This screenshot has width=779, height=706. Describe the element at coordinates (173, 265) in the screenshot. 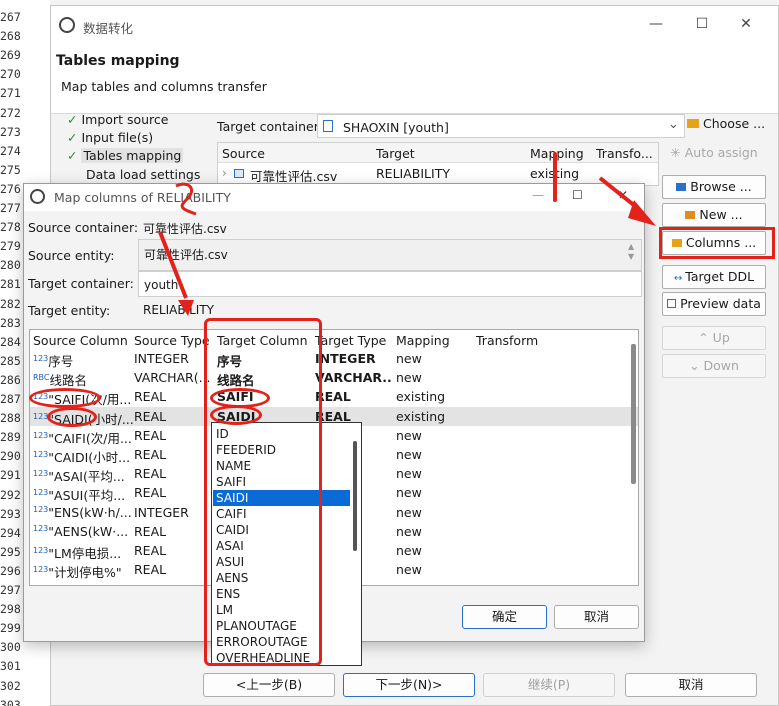

I see `annotation-arrow-to-target` at that location.